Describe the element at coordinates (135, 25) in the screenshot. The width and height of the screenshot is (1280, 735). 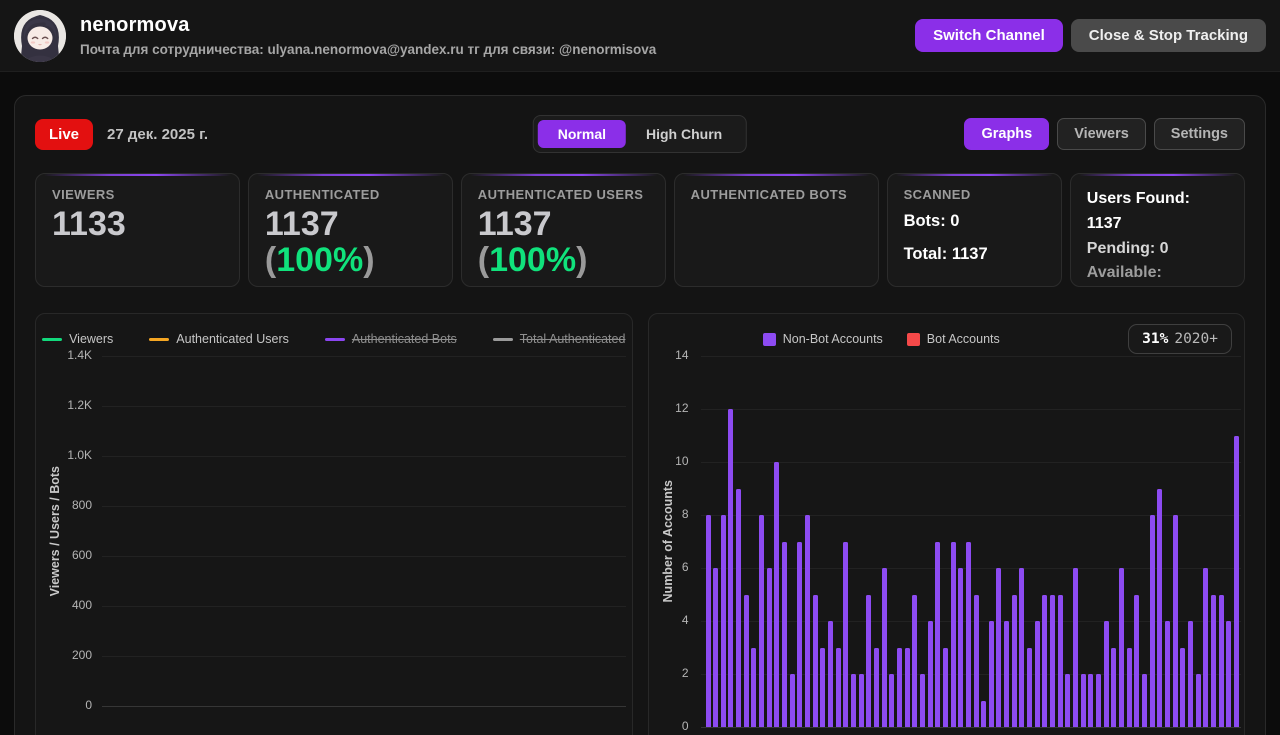
I see `channel-title: nenormova` at that location.